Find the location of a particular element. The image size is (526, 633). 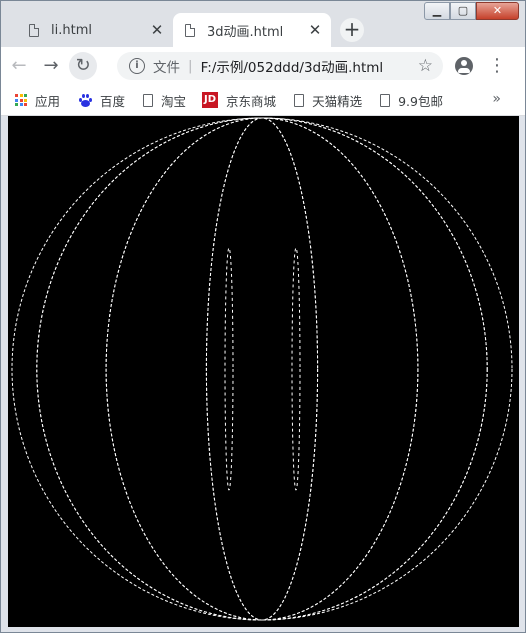

url-text: F:/示例/052ddd/3d动画.html is located at coordinates (292, 66).